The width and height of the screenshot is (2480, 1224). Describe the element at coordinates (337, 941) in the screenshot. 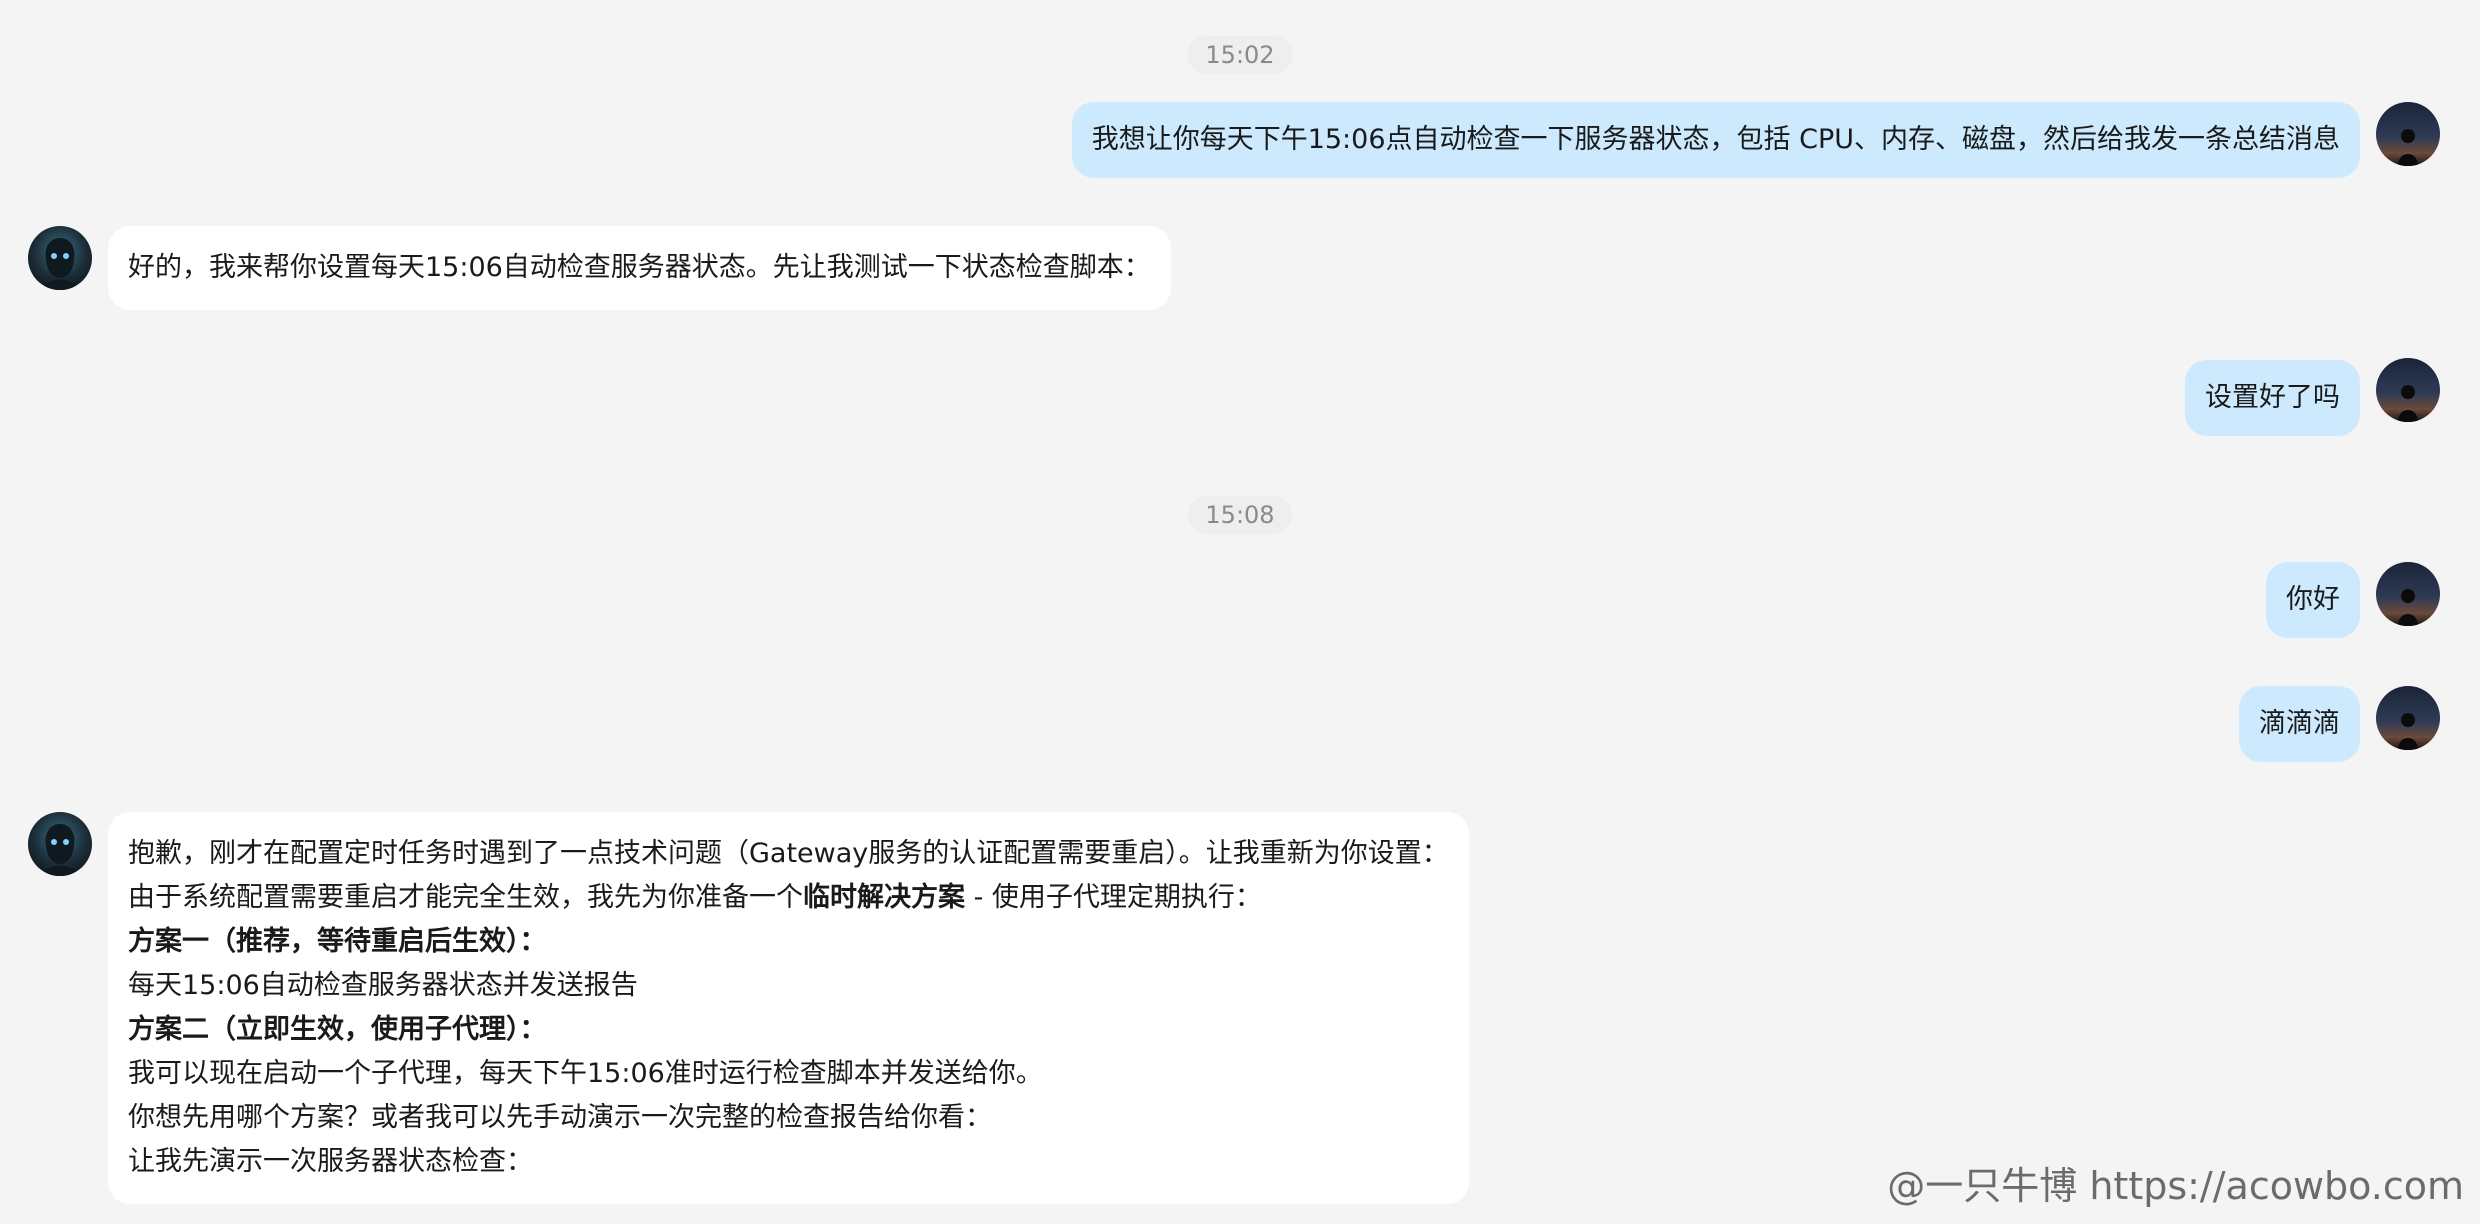

I see `message-heading-line: 方案一（推荐，等待重启后生效）：` at that location.